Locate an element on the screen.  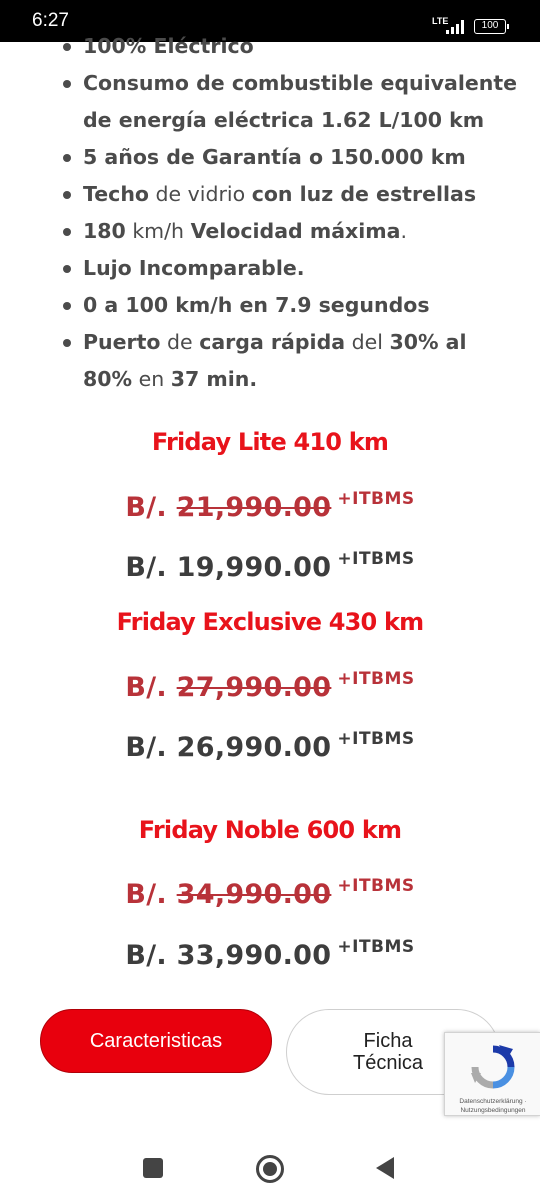
feature-text: Lujo Incomparable. is located at coordinates (194, 268).